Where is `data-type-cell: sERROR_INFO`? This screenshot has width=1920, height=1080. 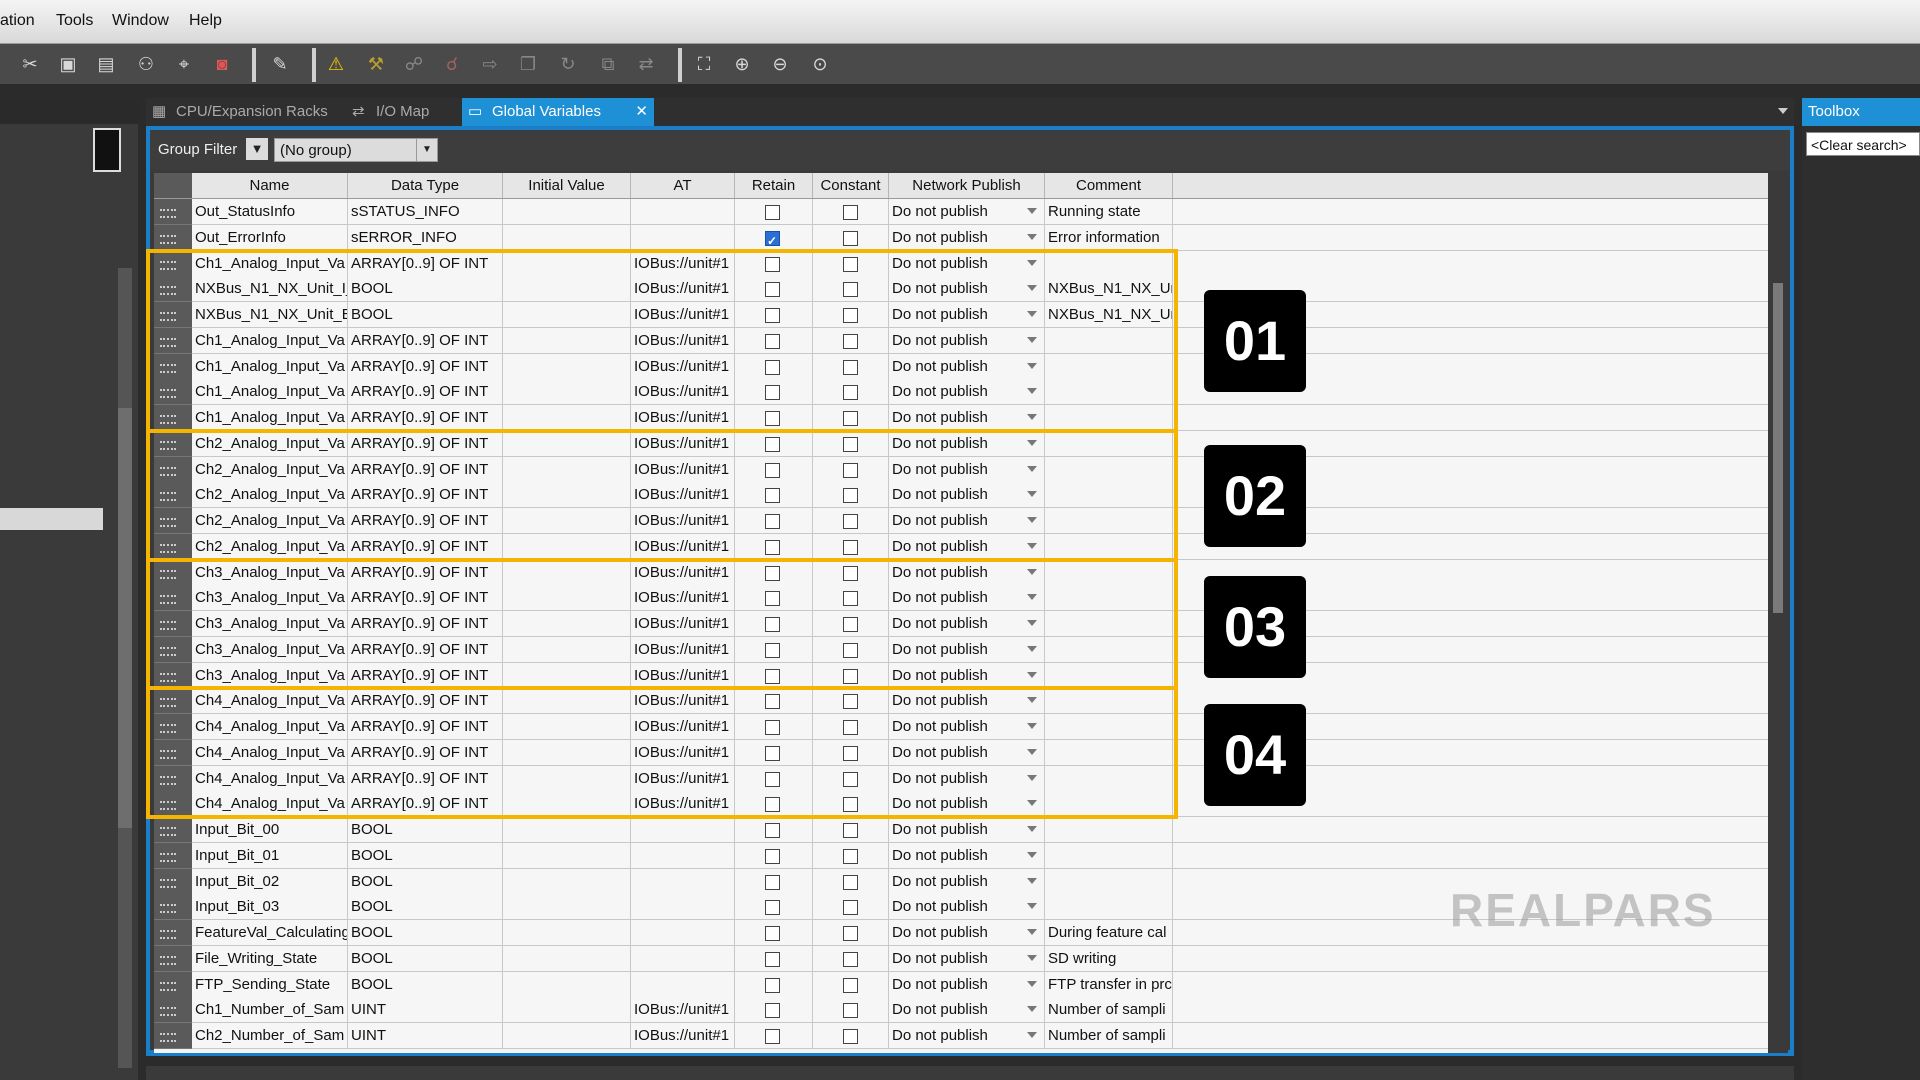
data-type-cell: sERROR_INFO is located at coordinates (425, 237).